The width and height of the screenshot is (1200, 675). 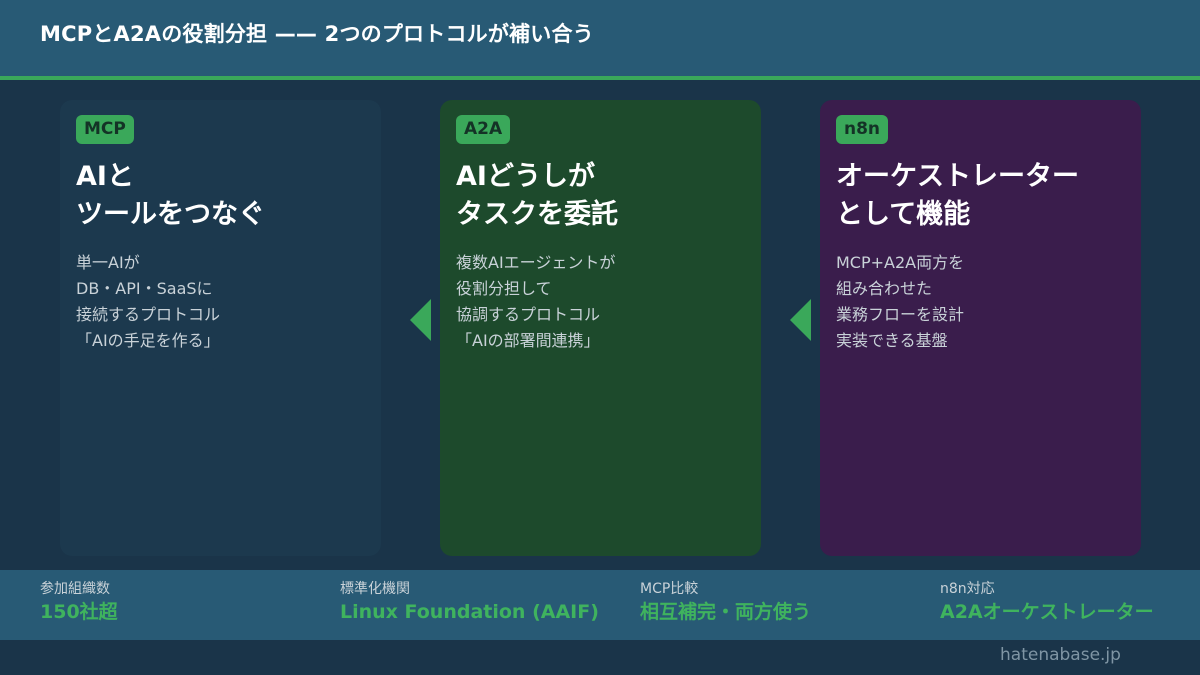 What do you see at coordinates (957, 176) in the screenshot?
I see `card-title-line: オーケストレーター` at bounding box center [957, 176].